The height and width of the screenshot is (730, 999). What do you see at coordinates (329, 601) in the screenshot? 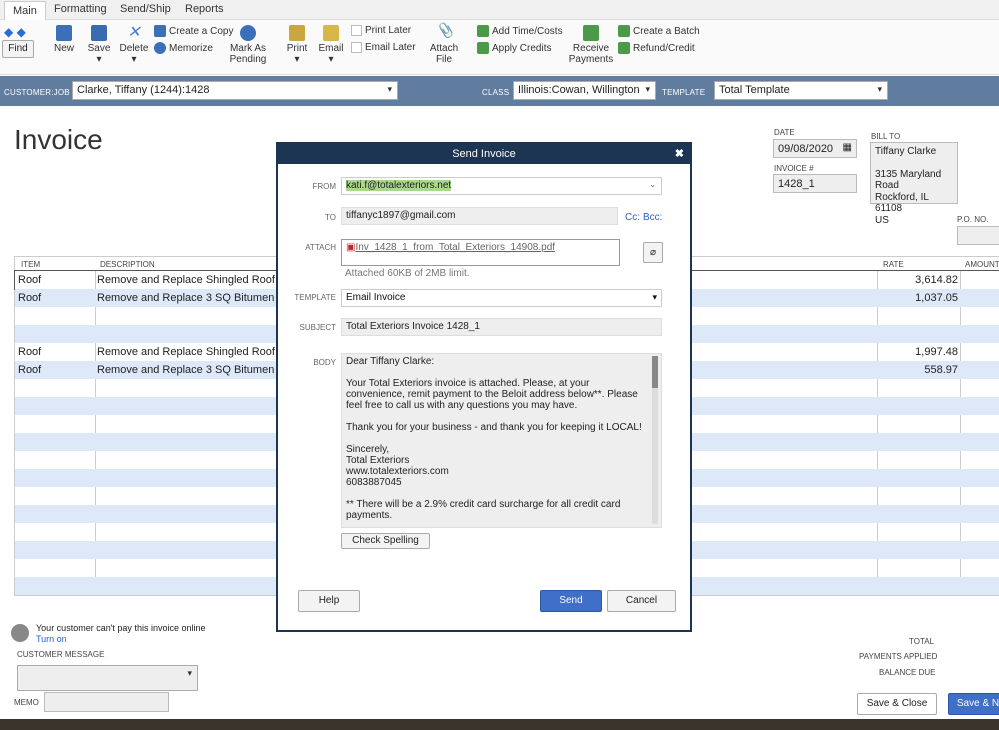
I see `help-button: Help` at bounding box center [329, 601].